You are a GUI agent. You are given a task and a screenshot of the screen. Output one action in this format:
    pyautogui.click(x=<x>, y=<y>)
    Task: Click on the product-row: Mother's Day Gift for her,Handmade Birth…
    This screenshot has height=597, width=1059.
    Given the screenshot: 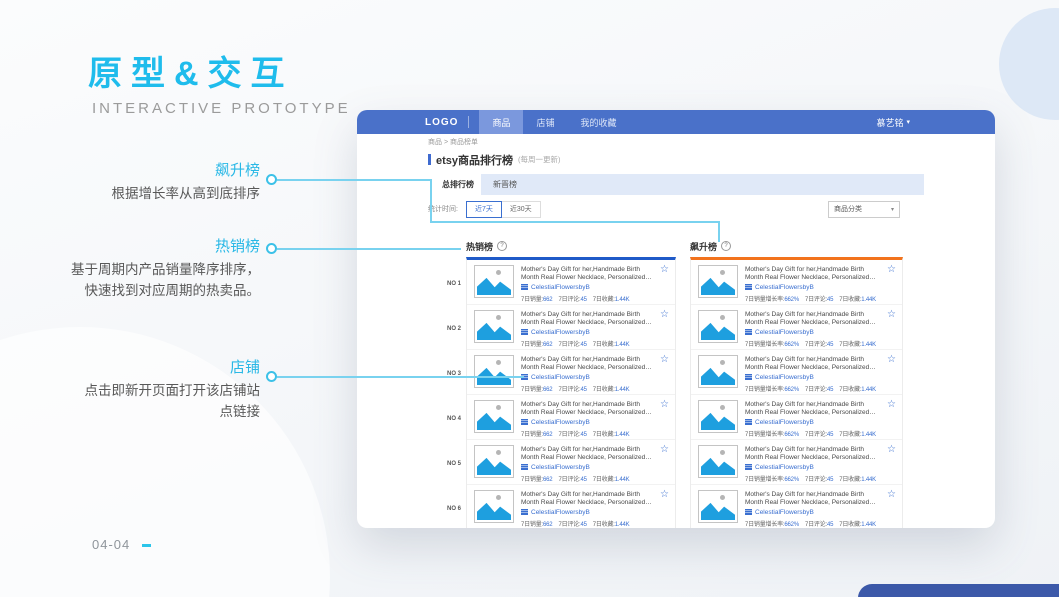 What is the action you would take?
    pyautogui.click(x=796, y=372)
    